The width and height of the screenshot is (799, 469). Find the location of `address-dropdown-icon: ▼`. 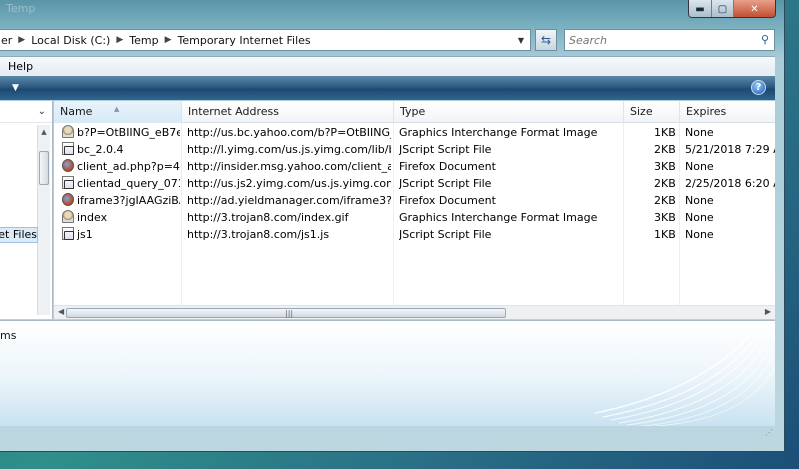

address-dropdown-icon: ▼ is located at coordinates (521, 40).